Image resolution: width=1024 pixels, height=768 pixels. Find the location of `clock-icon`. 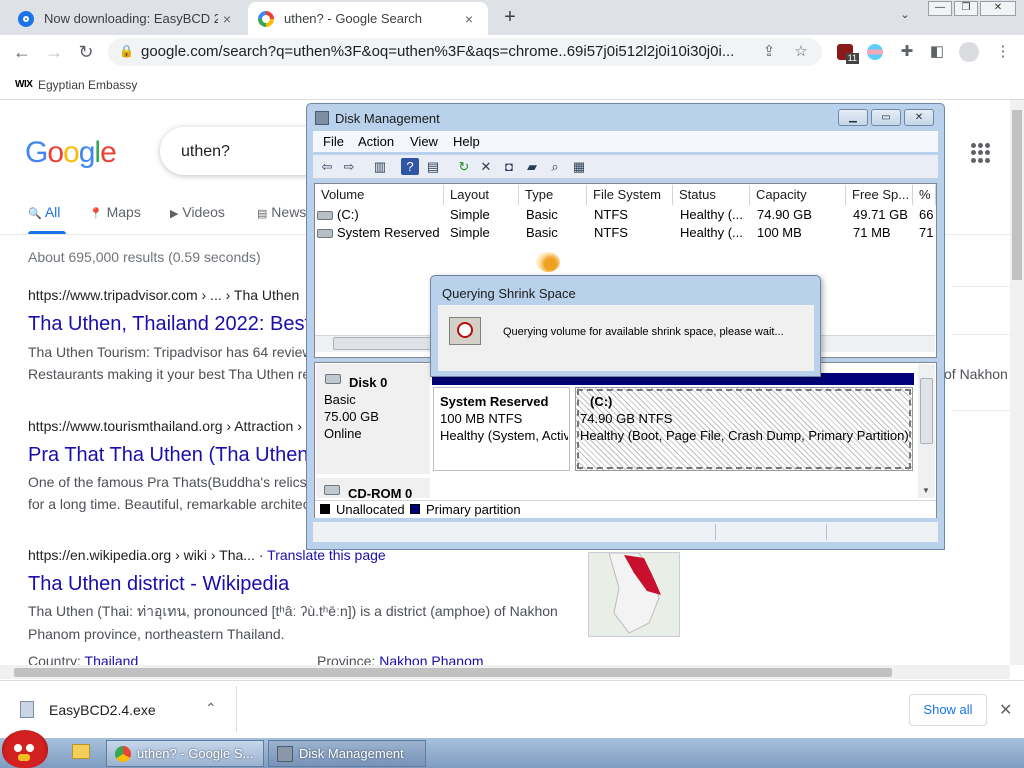

clock-icon is located at coordinates (465, 330).